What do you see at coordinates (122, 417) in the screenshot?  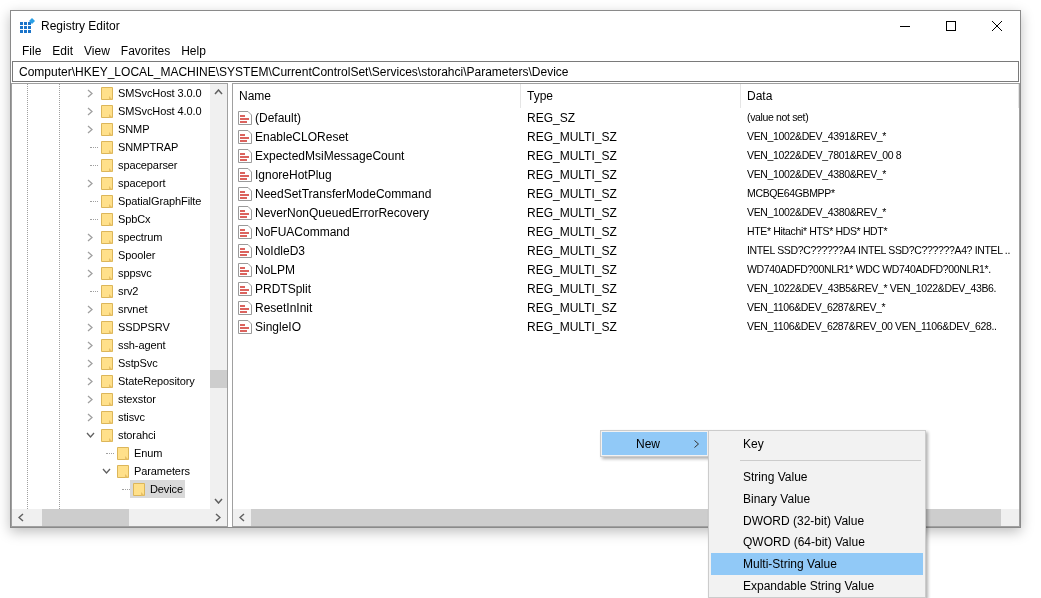 I see `tree-item: stisvc` at bounding box center [122, 417].